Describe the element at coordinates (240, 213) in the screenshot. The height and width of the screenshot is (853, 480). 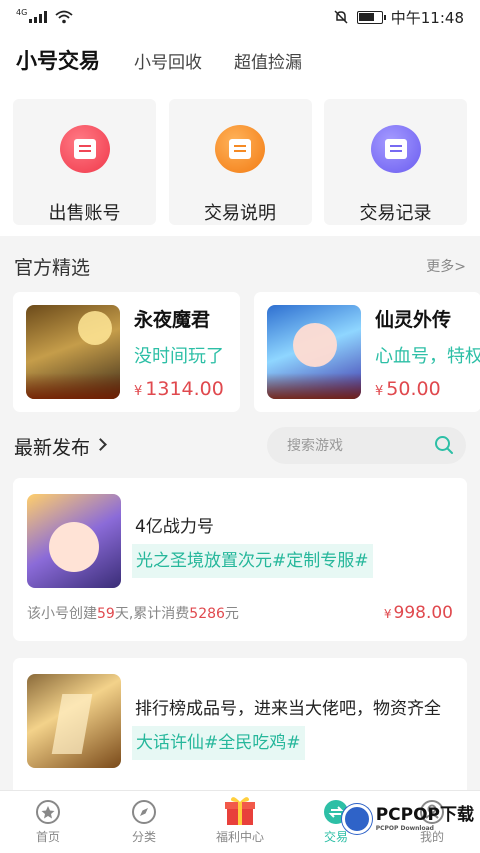
I see `trade-info-label: 交易说明` at that location.